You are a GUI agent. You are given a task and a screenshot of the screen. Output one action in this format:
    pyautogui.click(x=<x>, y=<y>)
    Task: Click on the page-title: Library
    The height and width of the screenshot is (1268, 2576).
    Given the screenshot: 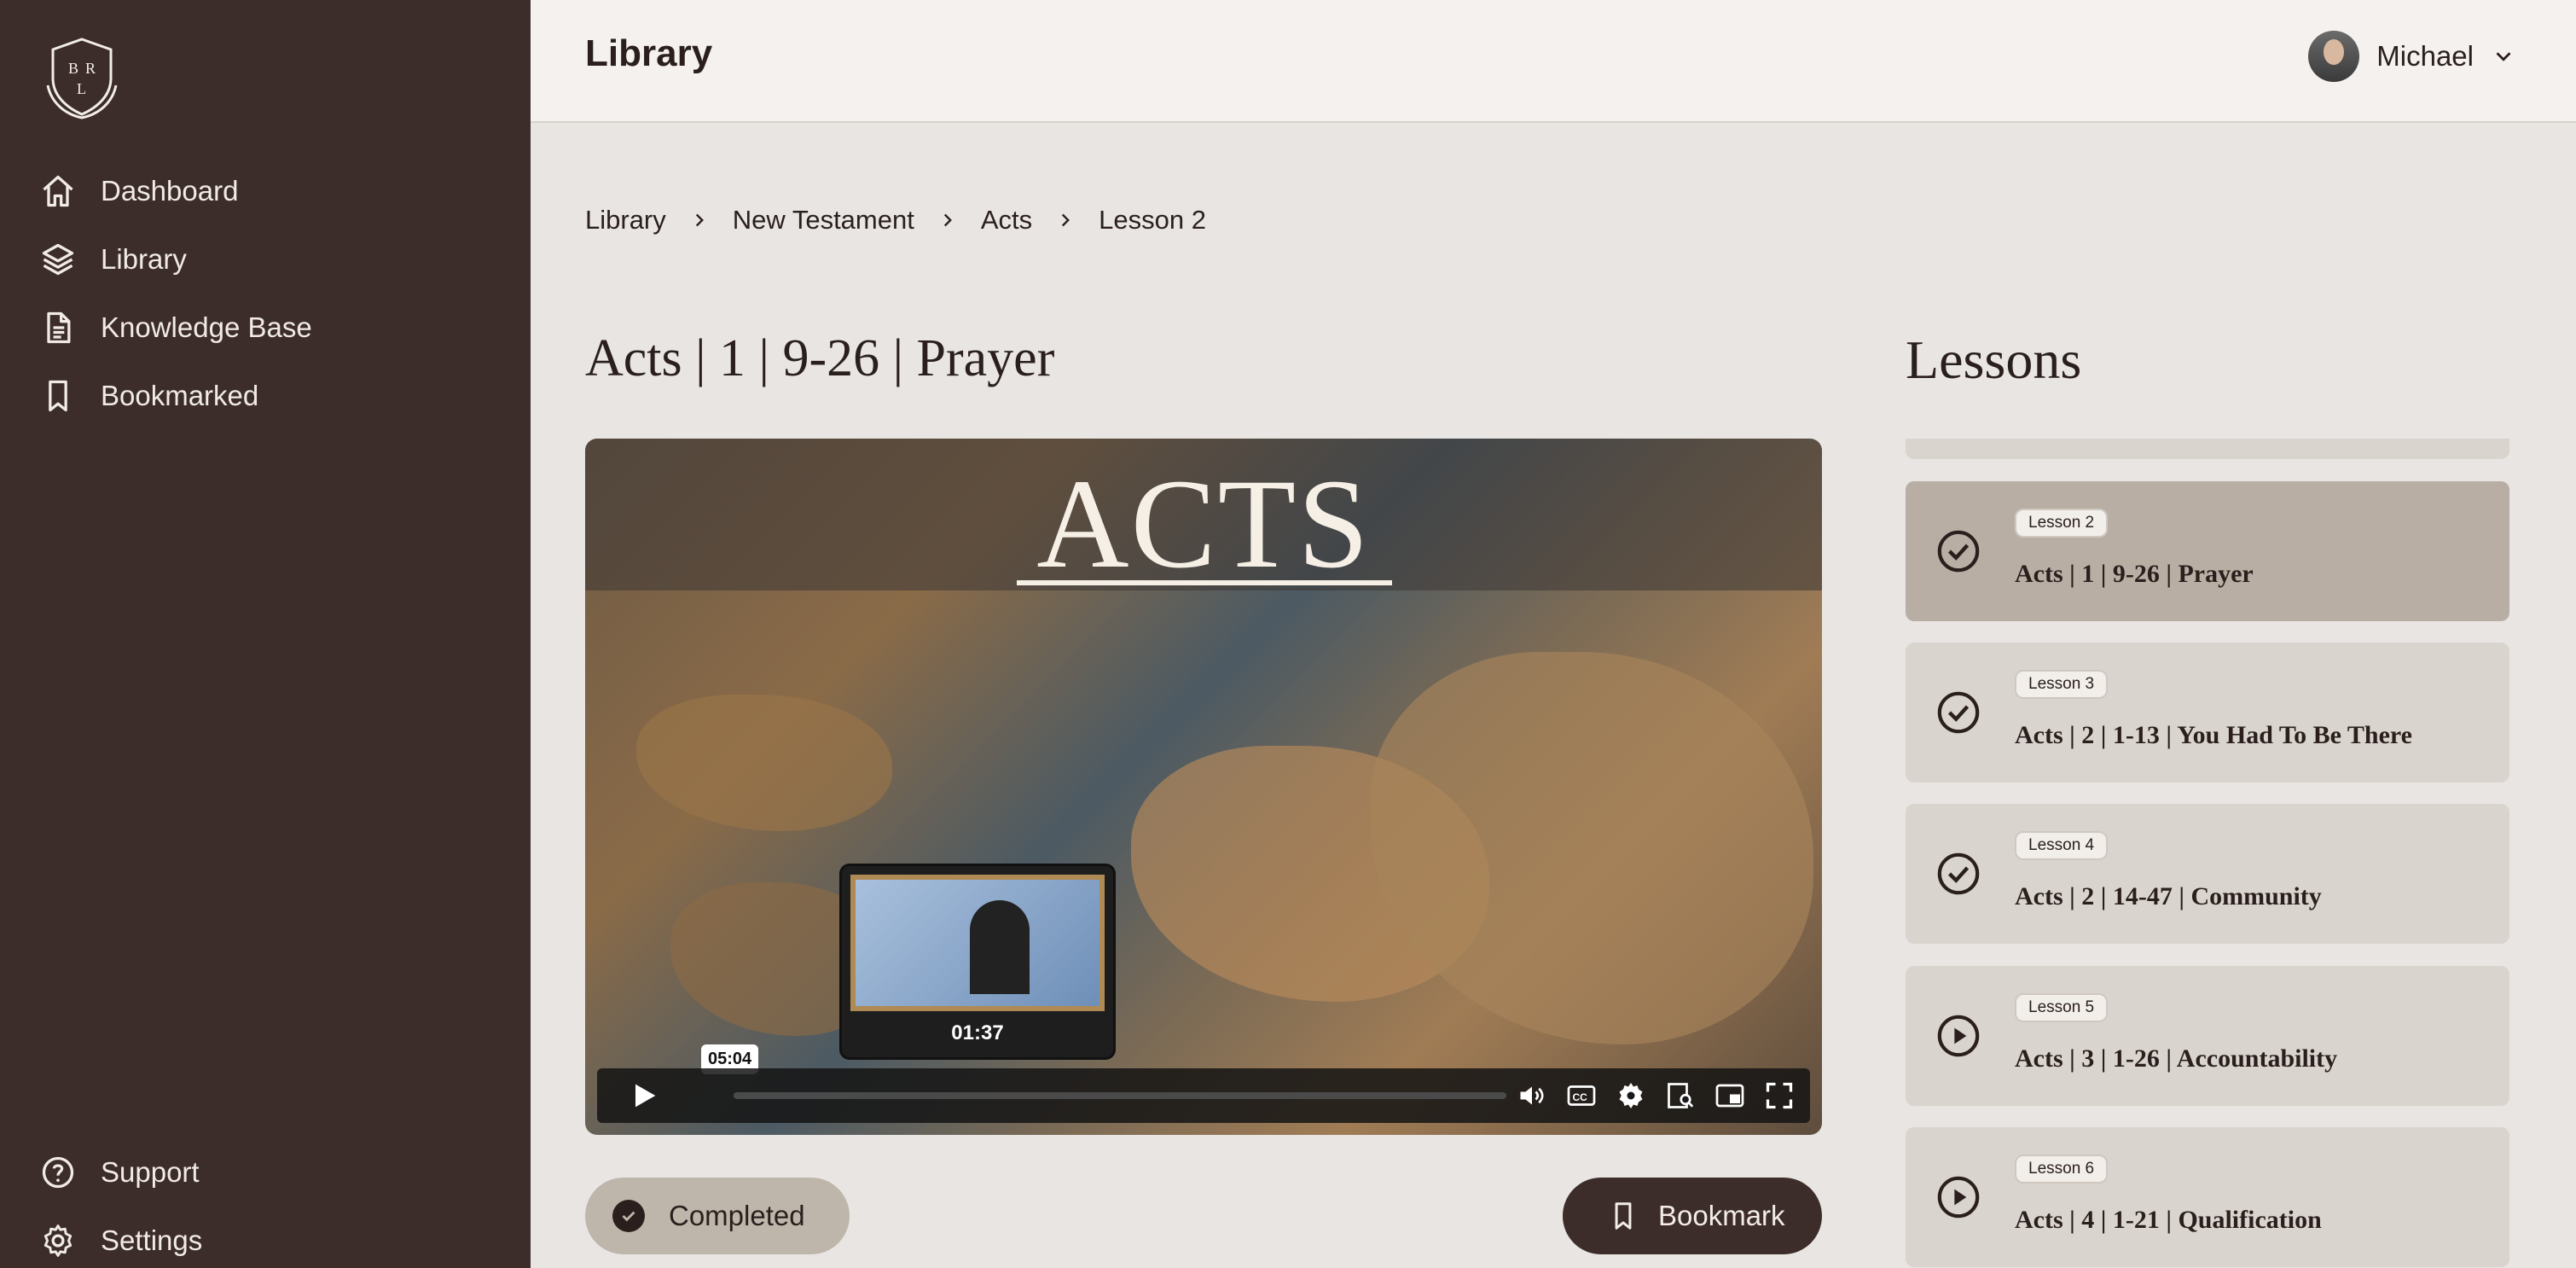 What is the action you would take?
    pyautogui.click(x=649, y=53)
    